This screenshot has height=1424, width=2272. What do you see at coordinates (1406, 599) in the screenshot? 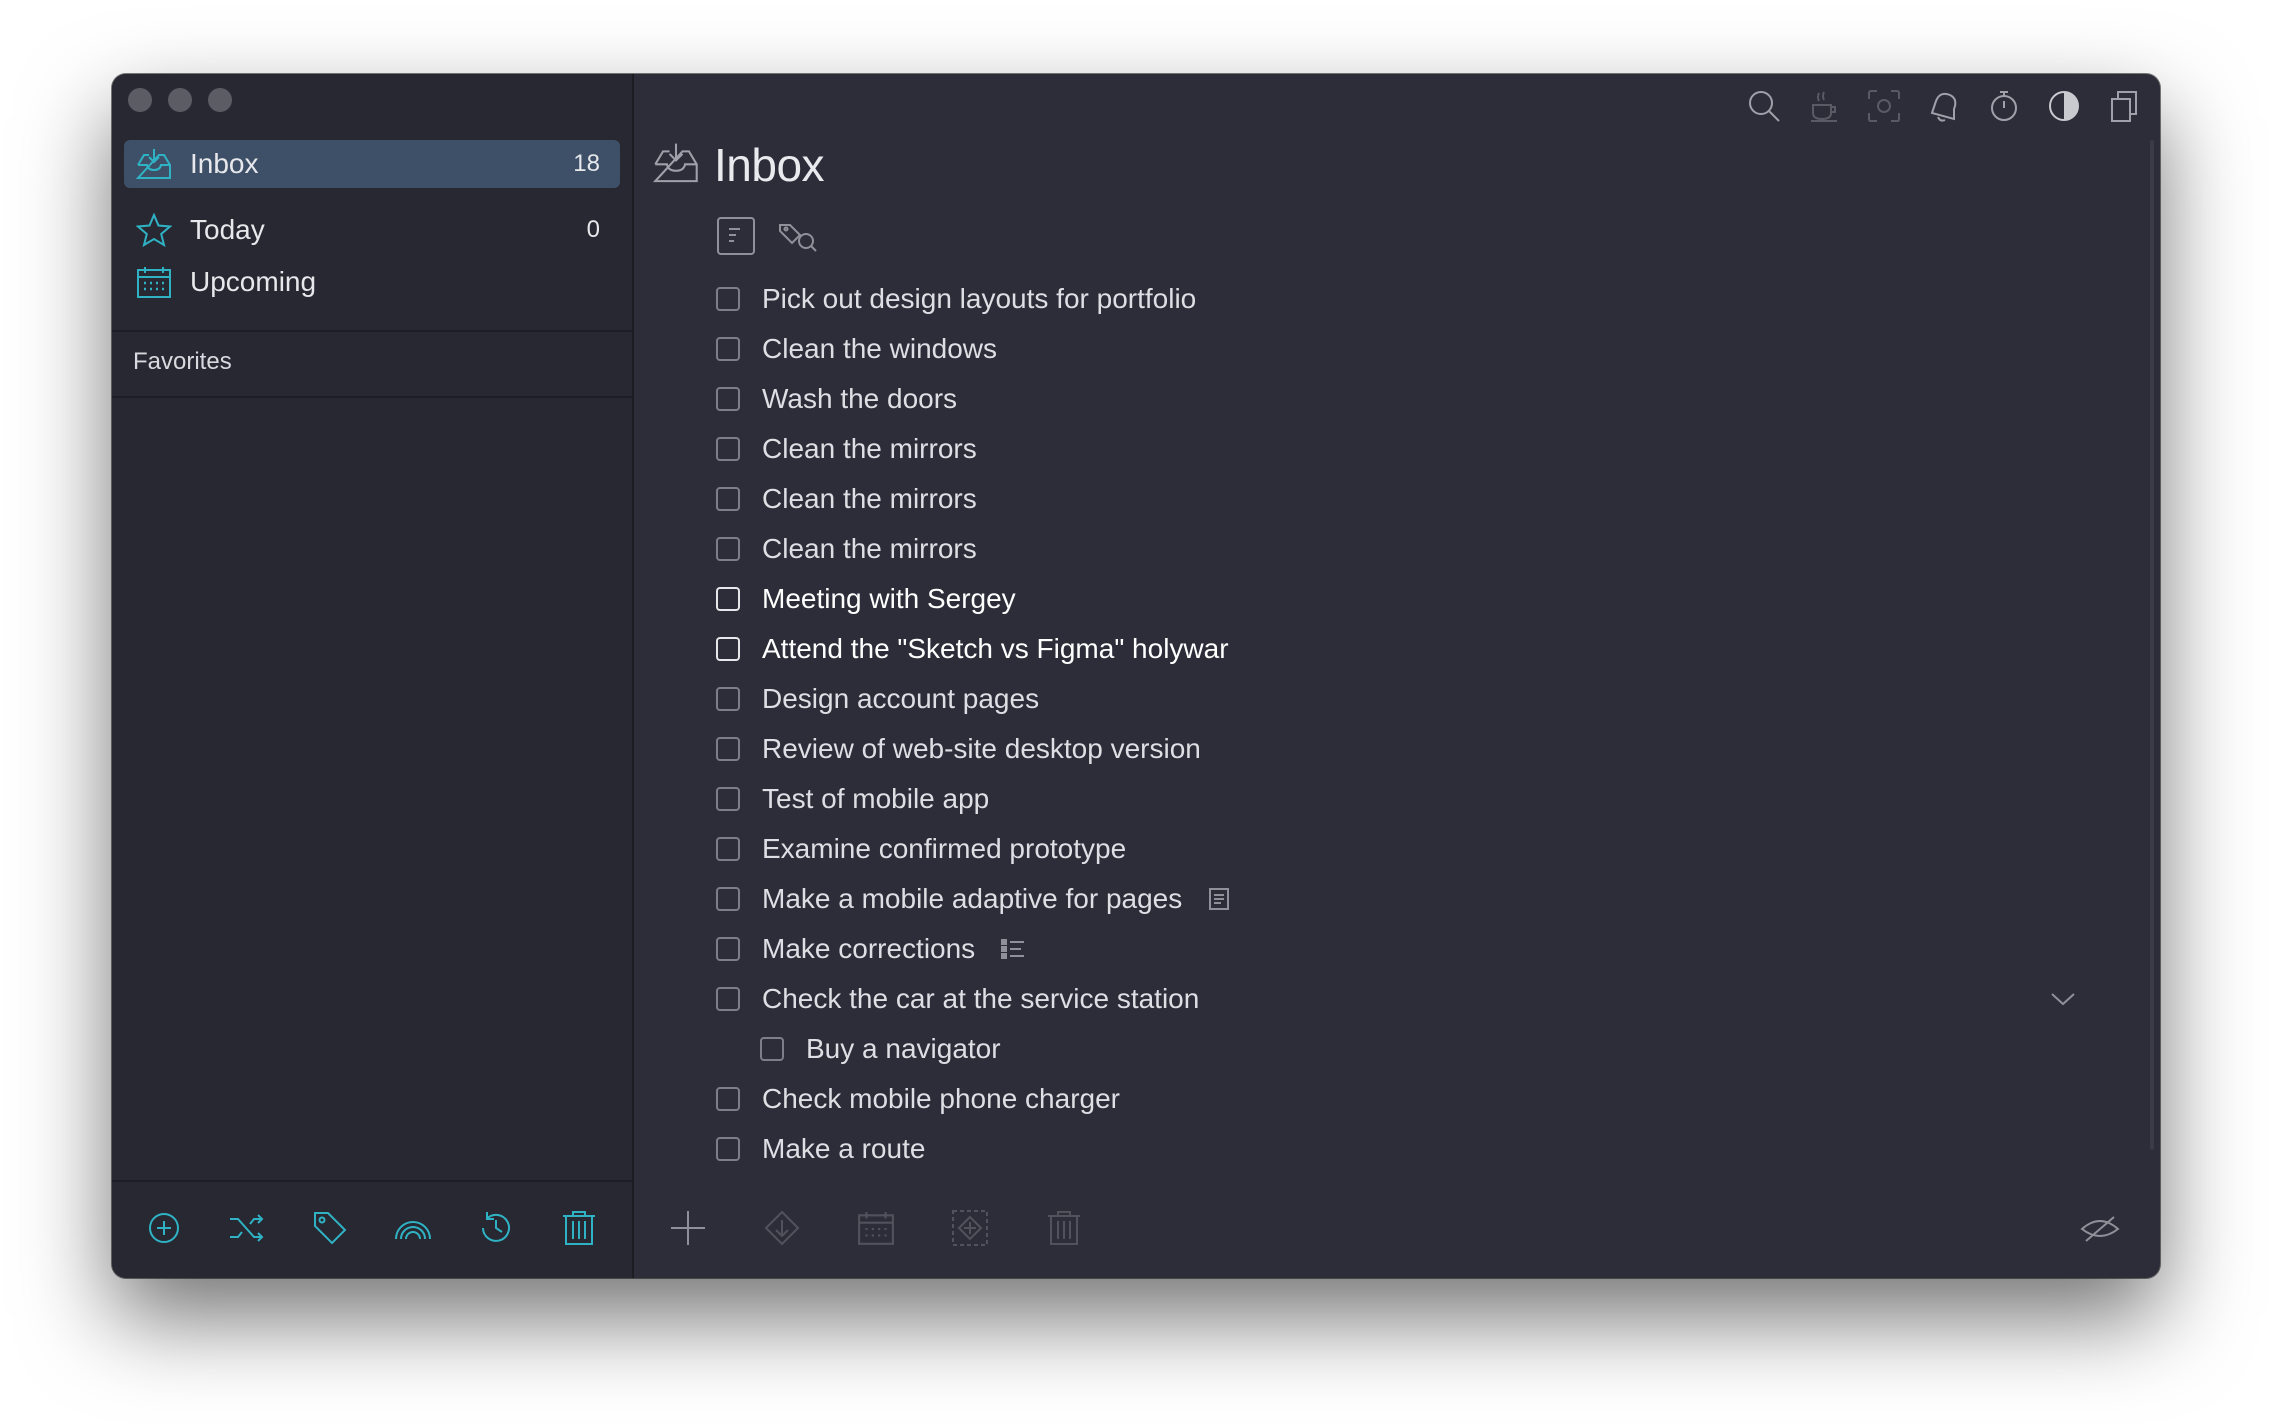
I see `task-row: Meeting with Sergey` at bounding box center [1406, 599].